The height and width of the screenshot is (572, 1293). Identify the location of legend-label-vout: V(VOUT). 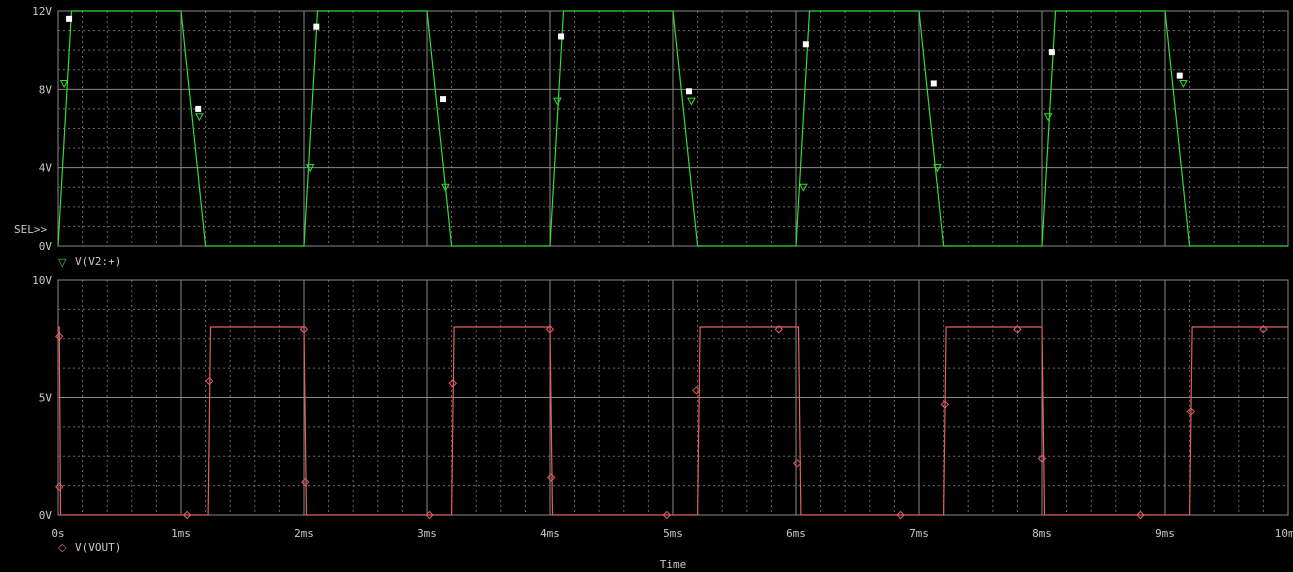
(98, 547).